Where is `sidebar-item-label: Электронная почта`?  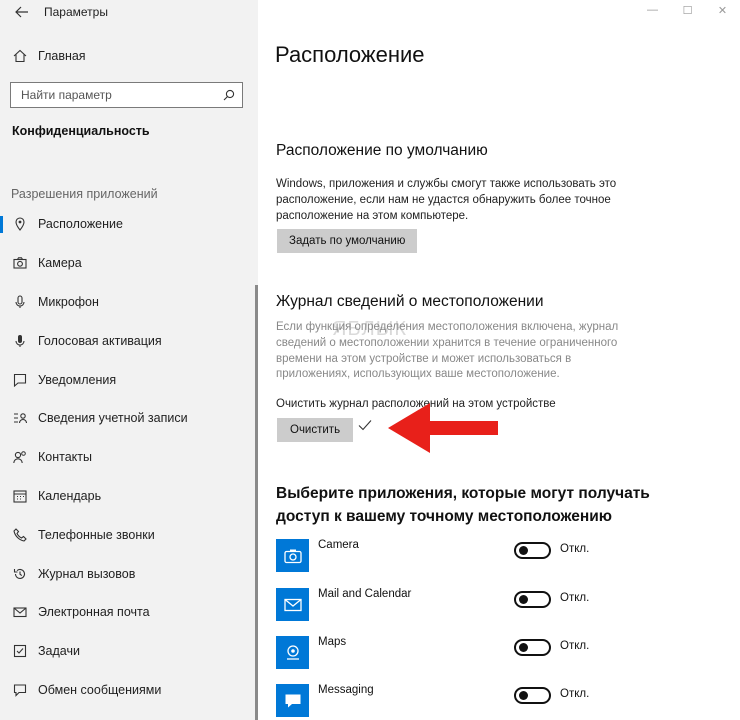 sidebar-item-label: Электронная почта is located at coordinates (94, 612).